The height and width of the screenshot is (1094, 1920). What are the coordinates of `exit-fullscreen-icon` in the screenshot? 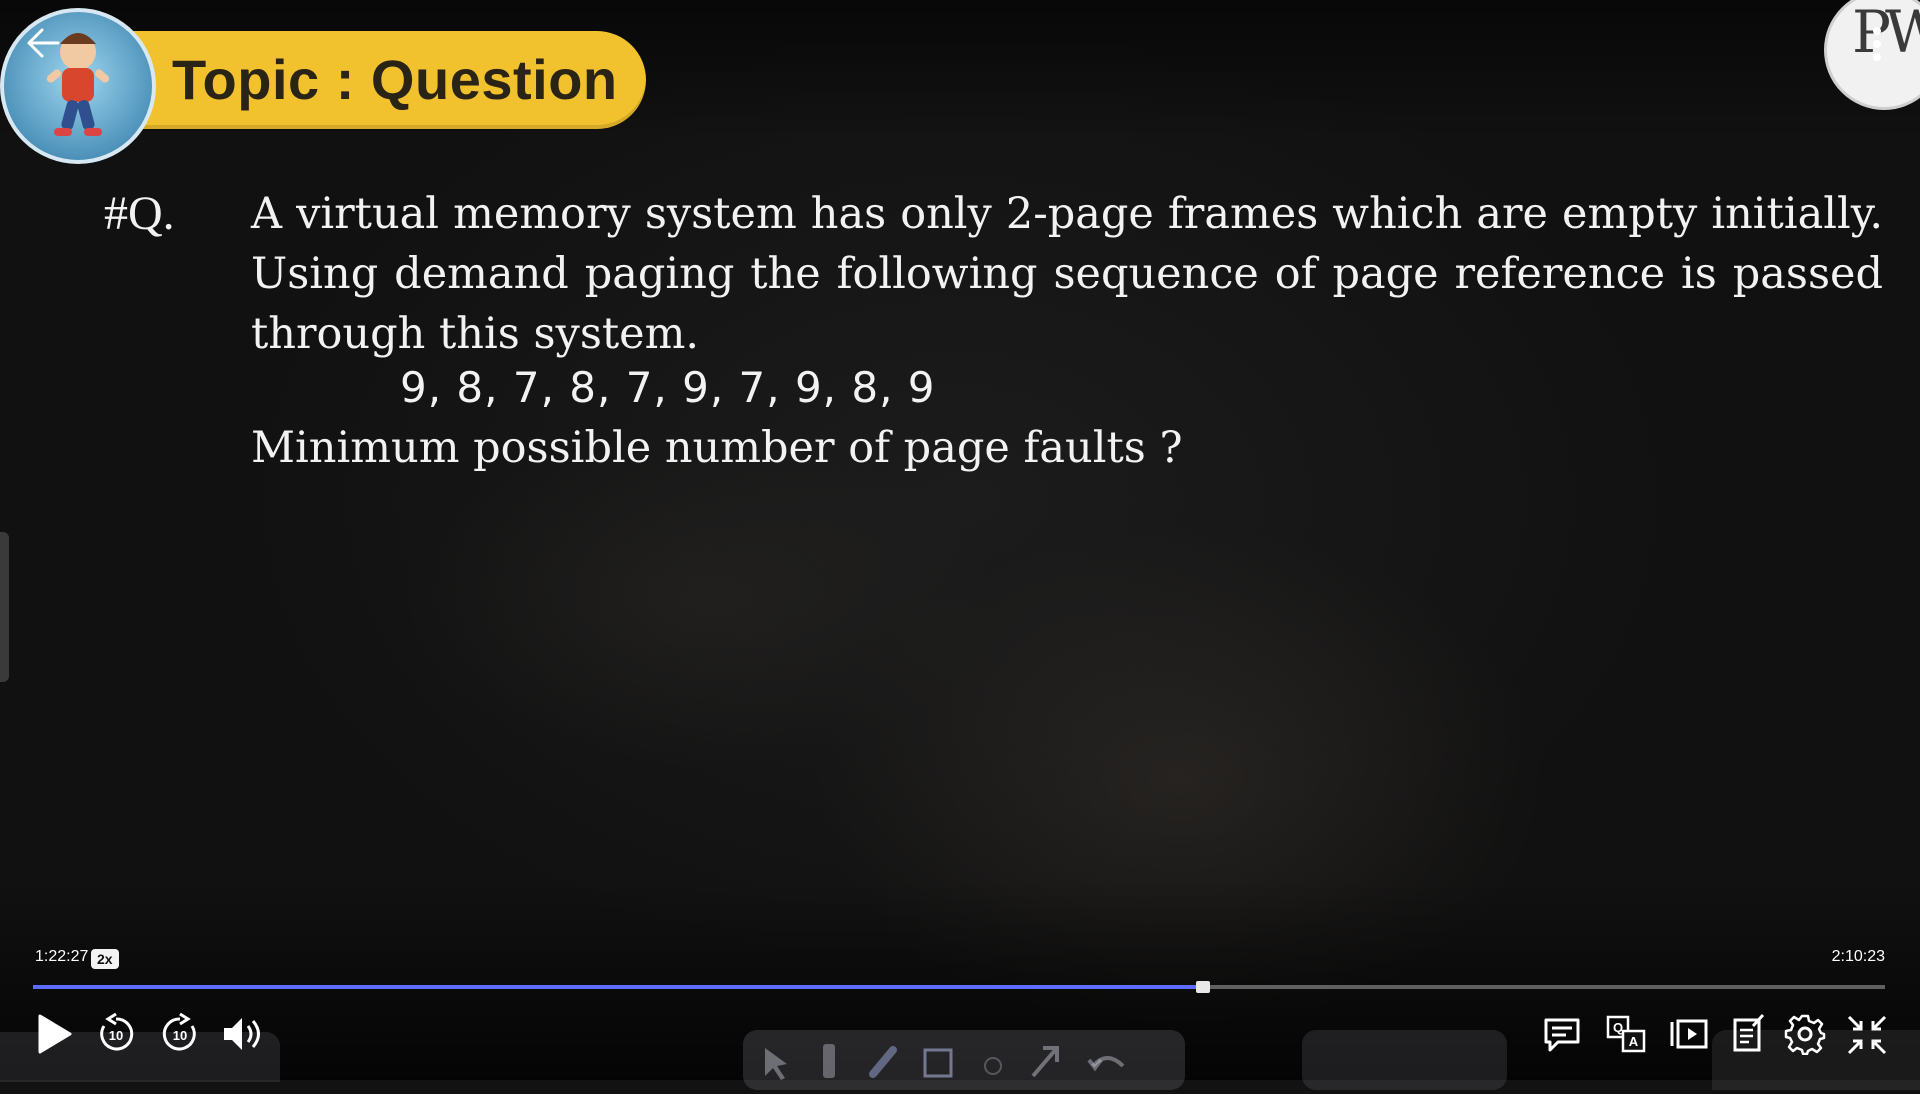 It's located at (1867, 1035).